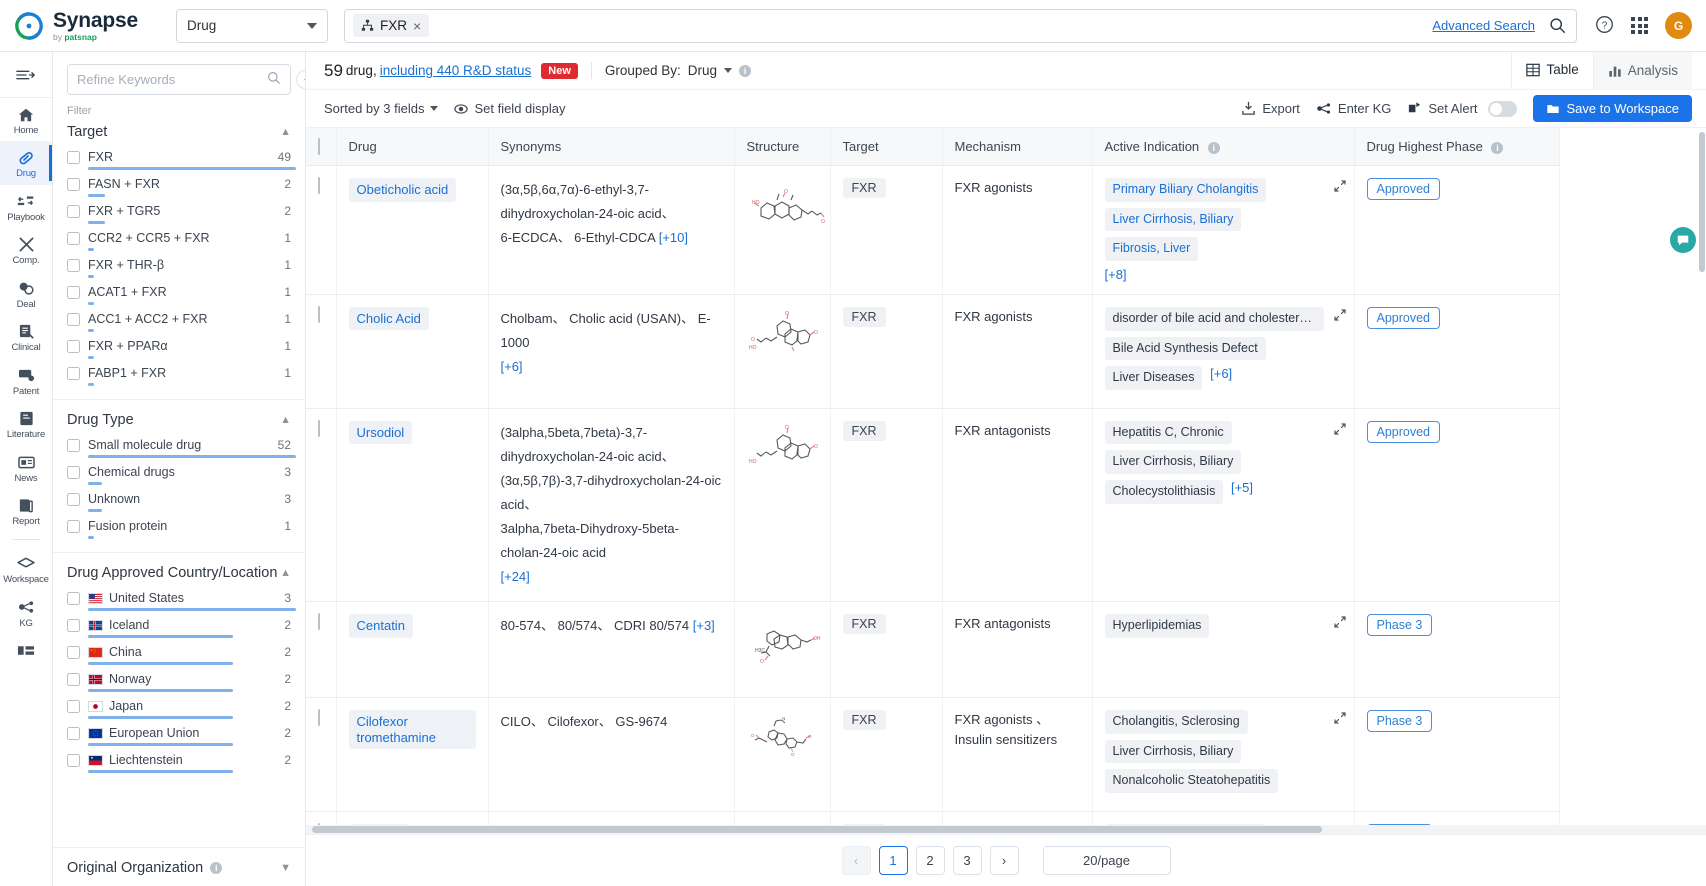 The width and height of the screenshot is (1706, 886). Describe the element at coordinates (1270, 108) in the screenshot. I see `export-button: Export` at that location.